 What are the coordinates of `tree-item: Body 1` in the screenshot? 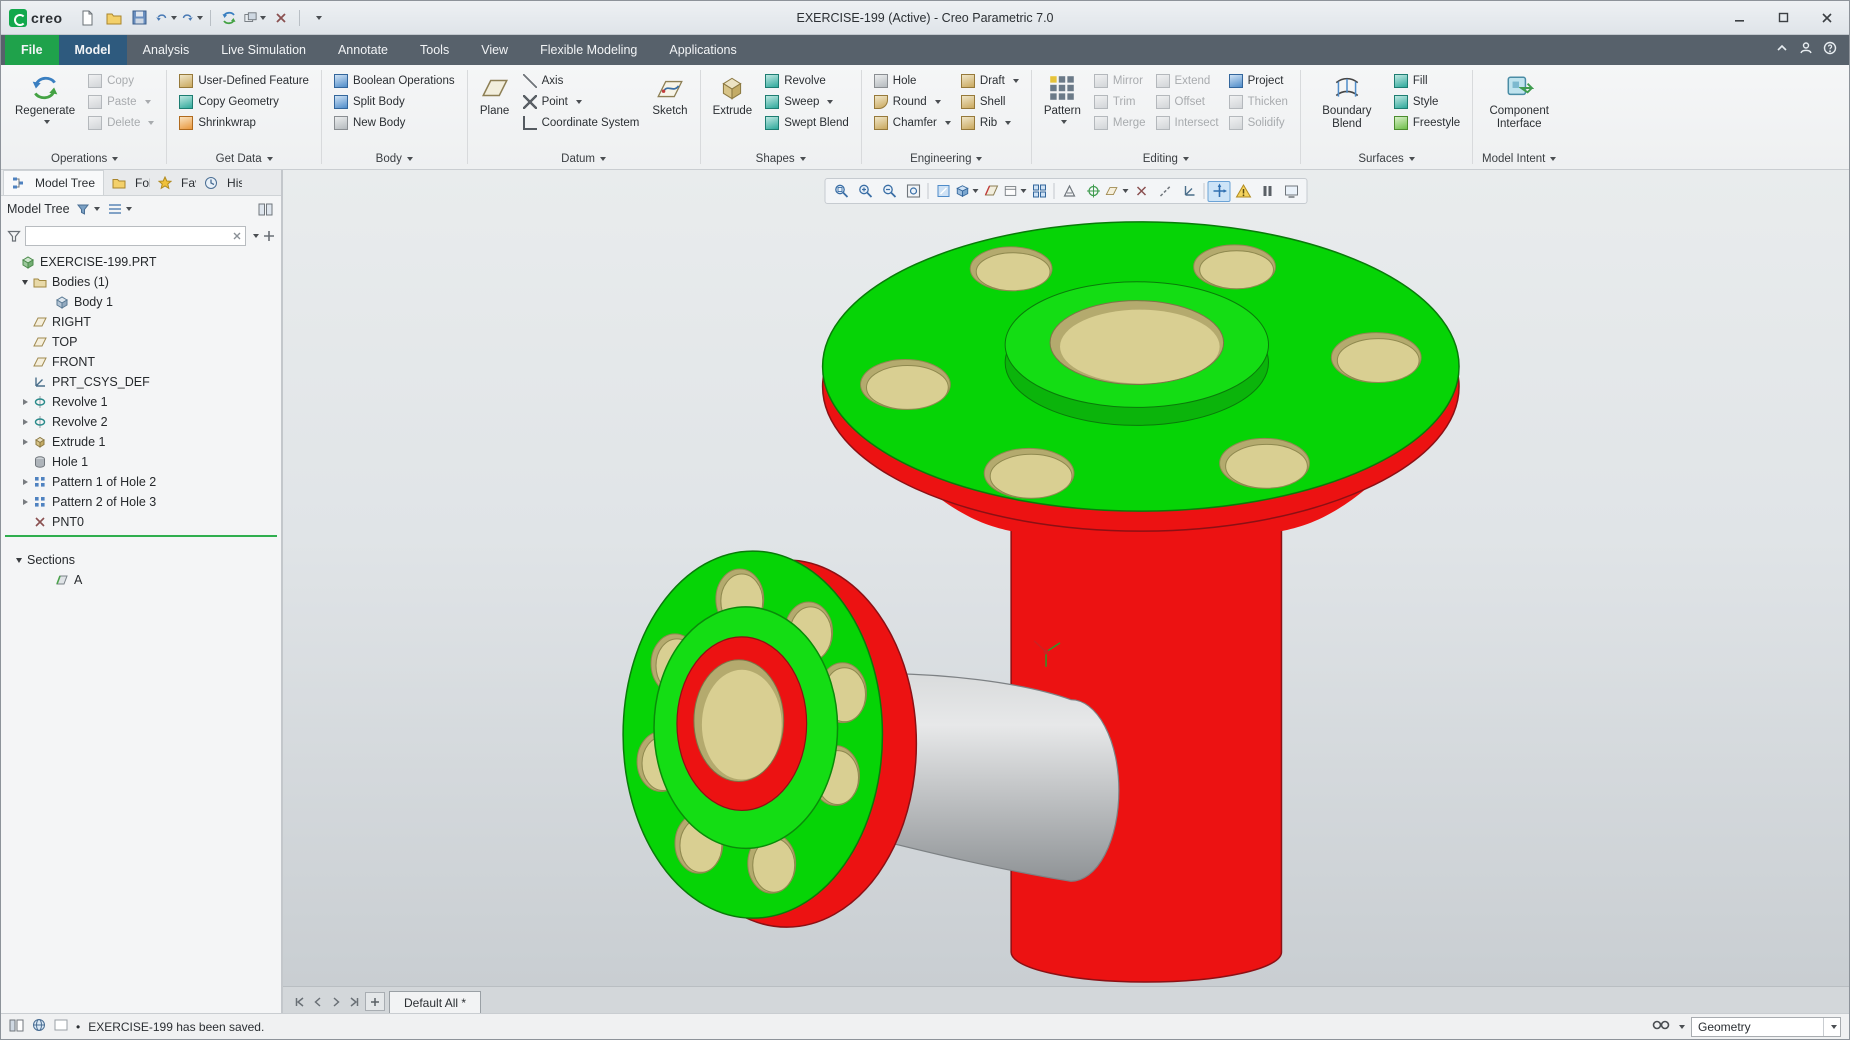 It's located at (141, 302).